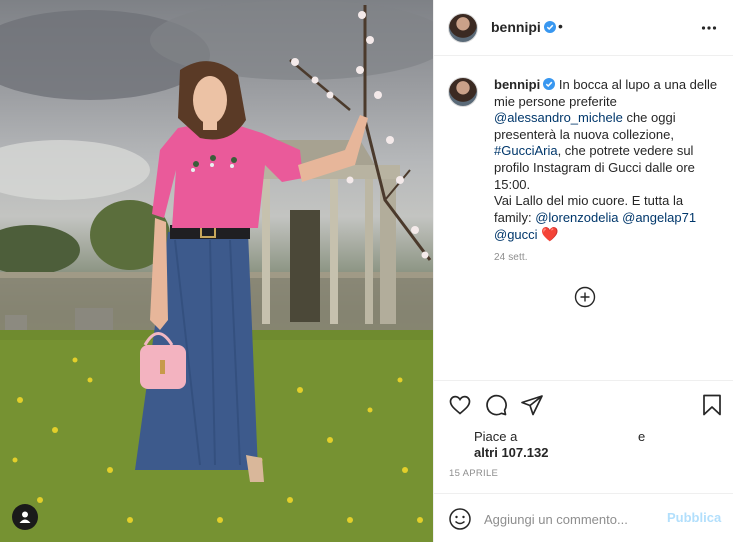 The height and width of the screenshot is (542, 733). What do you see at coordinates (694, 517) in the screenshot?
I see `publish-button: Pubblica` at bounding box center [694, 517].